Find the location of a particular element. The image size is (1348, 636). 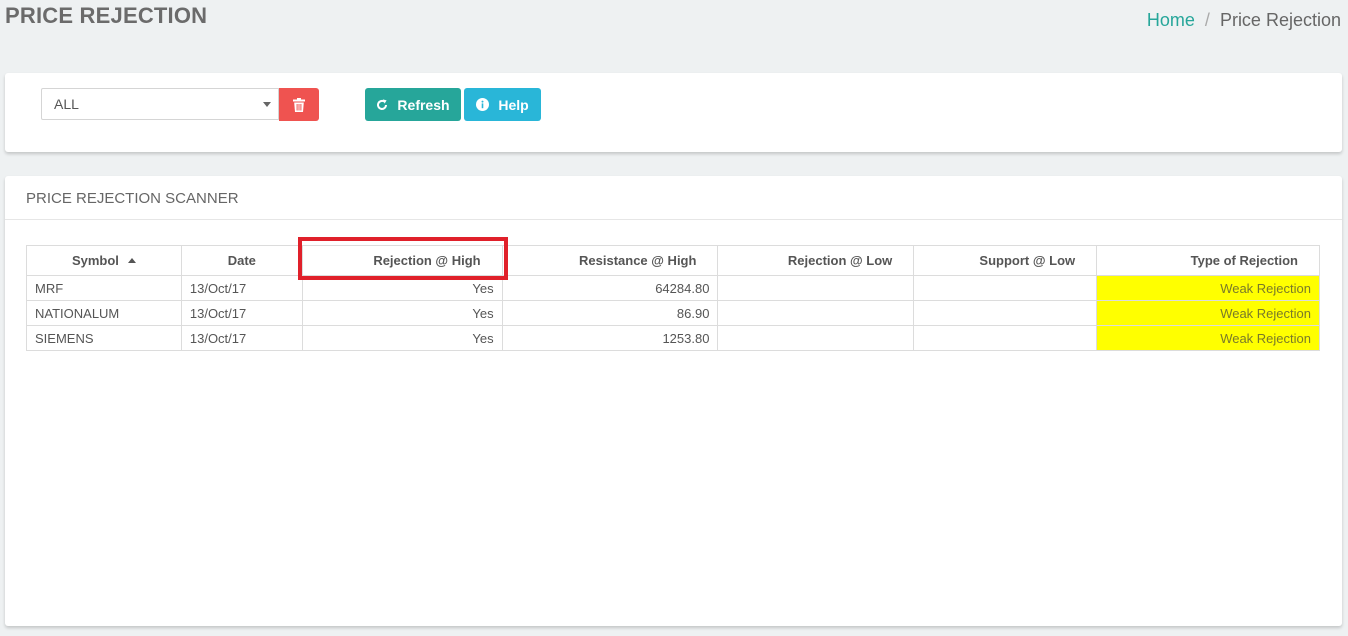

page-header: PRICE REJECTION Home / Price Rejection is located at coordinates (674, 30).